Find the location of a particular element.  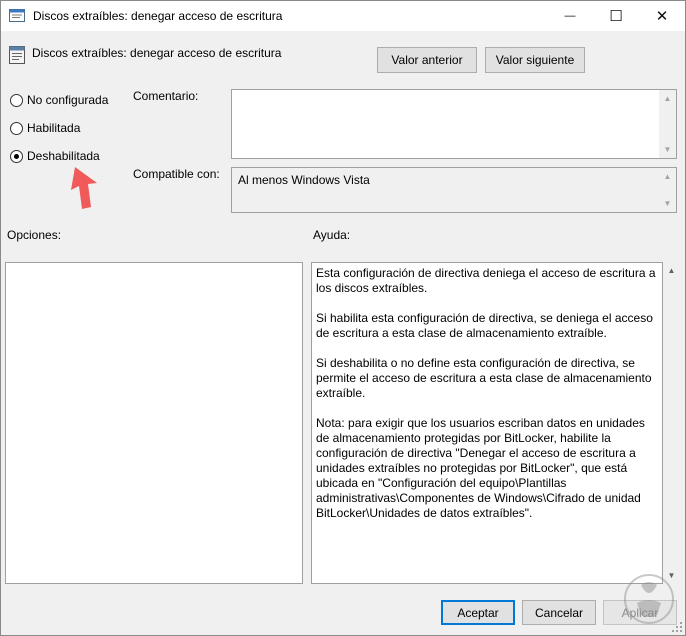

radio-label: Deshabilitada is located at coordinates (63, 156).